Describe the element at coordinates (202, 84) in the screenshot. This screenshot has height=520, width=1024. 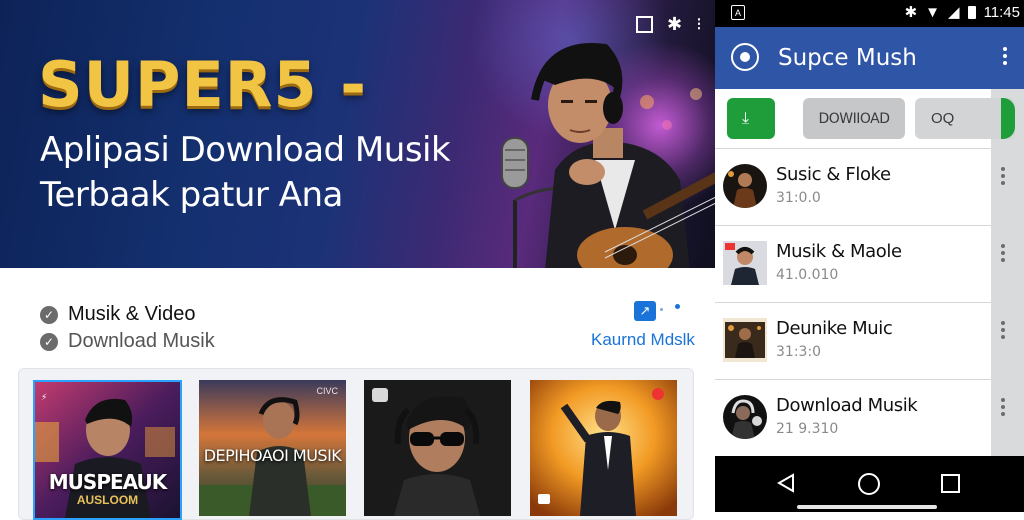
I see `hero-title: SUPER5 -` at that location.